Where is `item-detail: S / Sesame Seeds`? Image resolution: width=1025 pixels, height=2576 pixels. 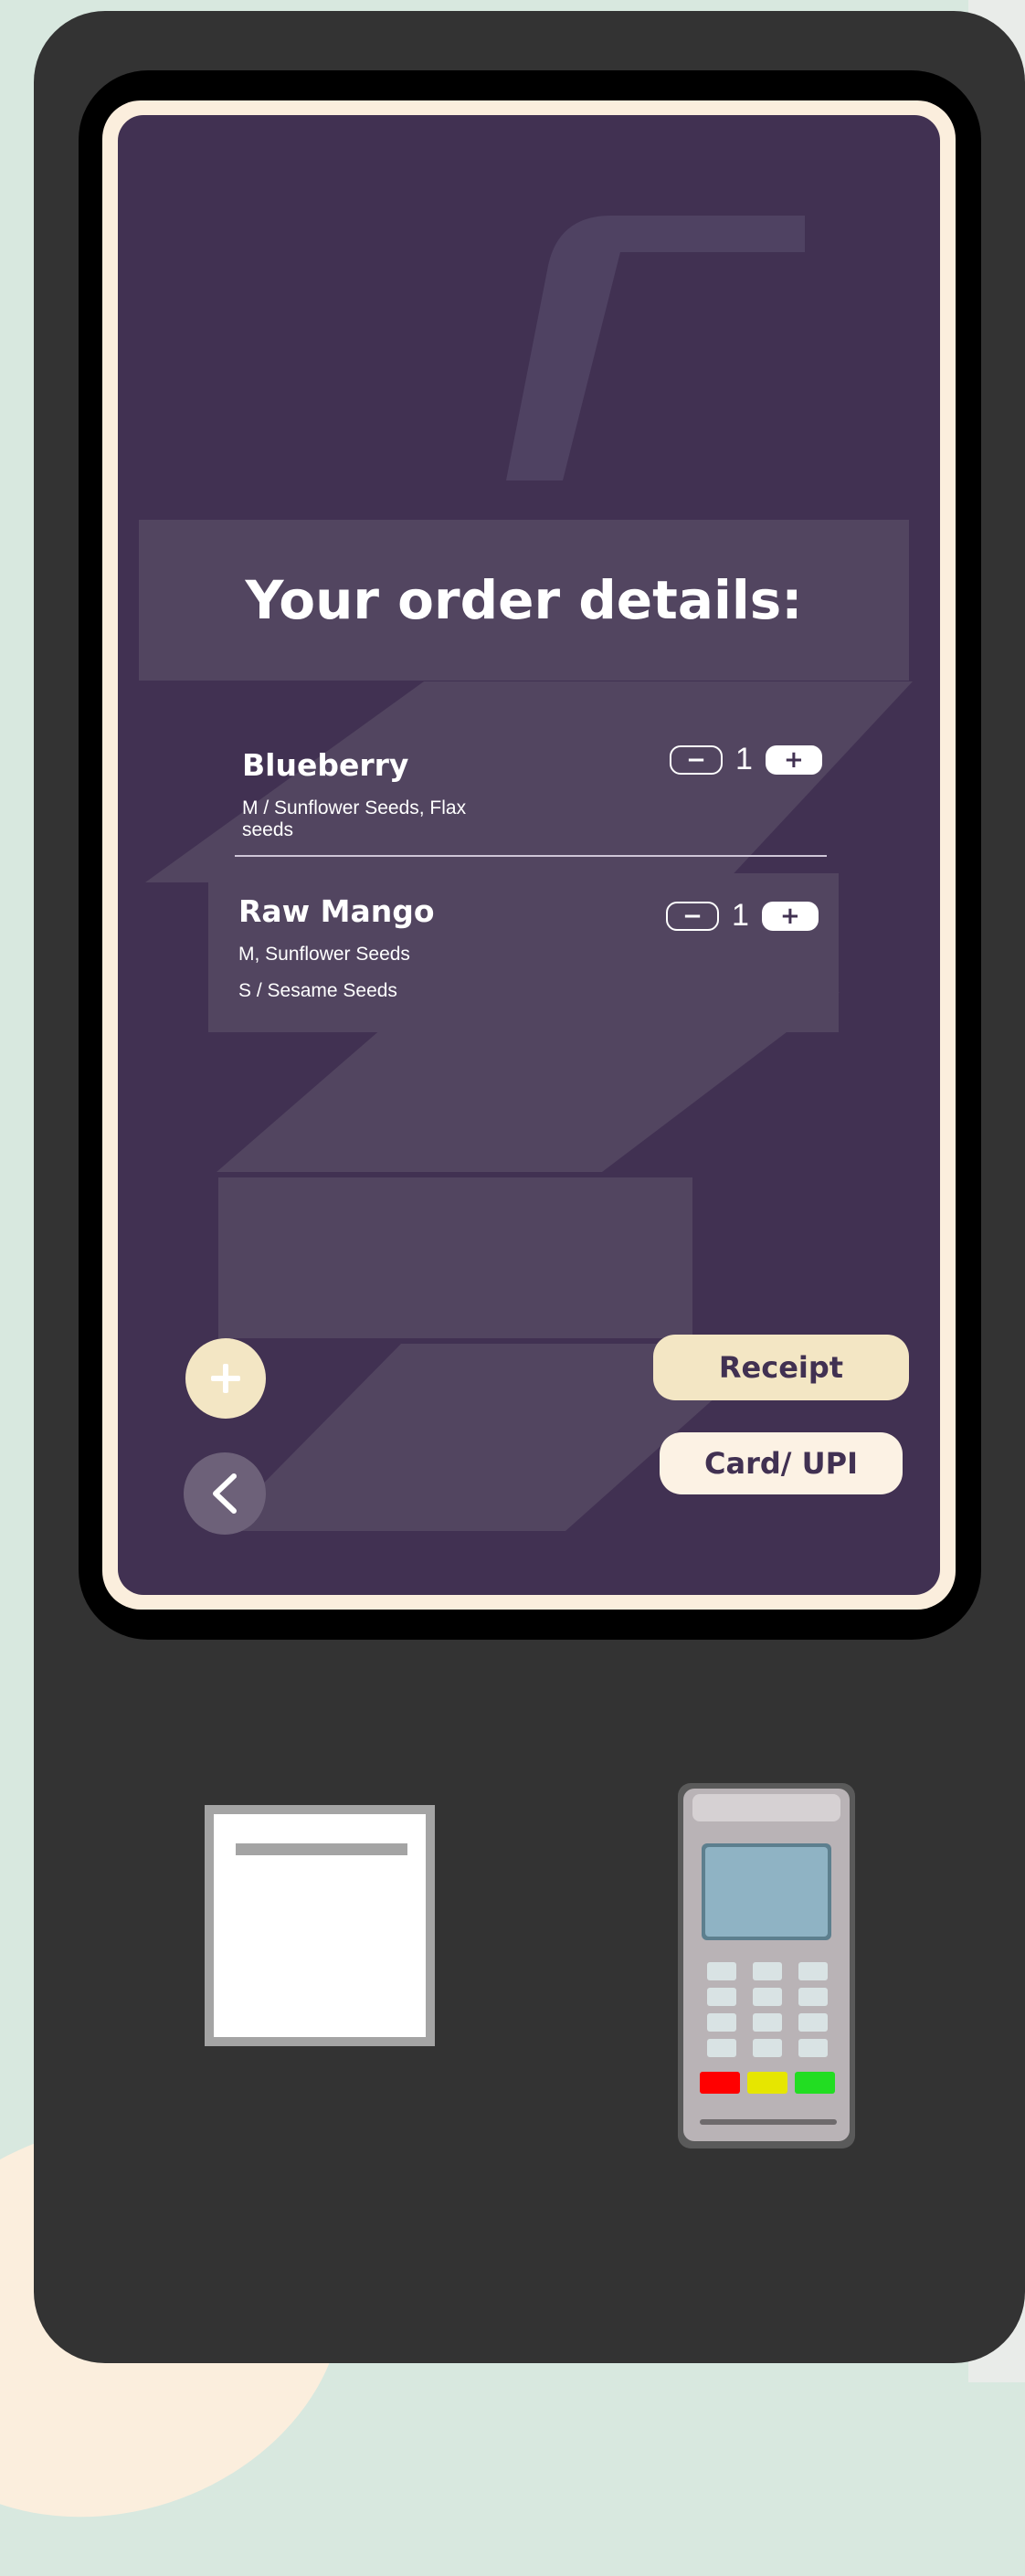 item-detail: S / Sesame Seeds is located at coordinates (317, 990).